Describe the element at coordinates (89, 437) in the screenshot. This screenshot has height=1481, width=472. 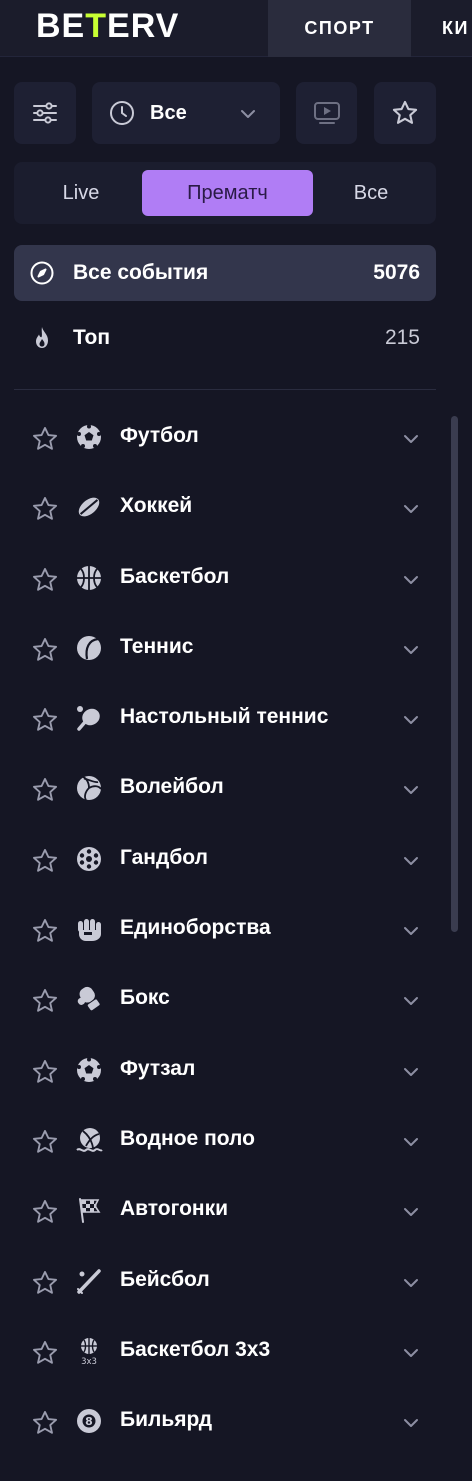
I see `football-icon` at that location.